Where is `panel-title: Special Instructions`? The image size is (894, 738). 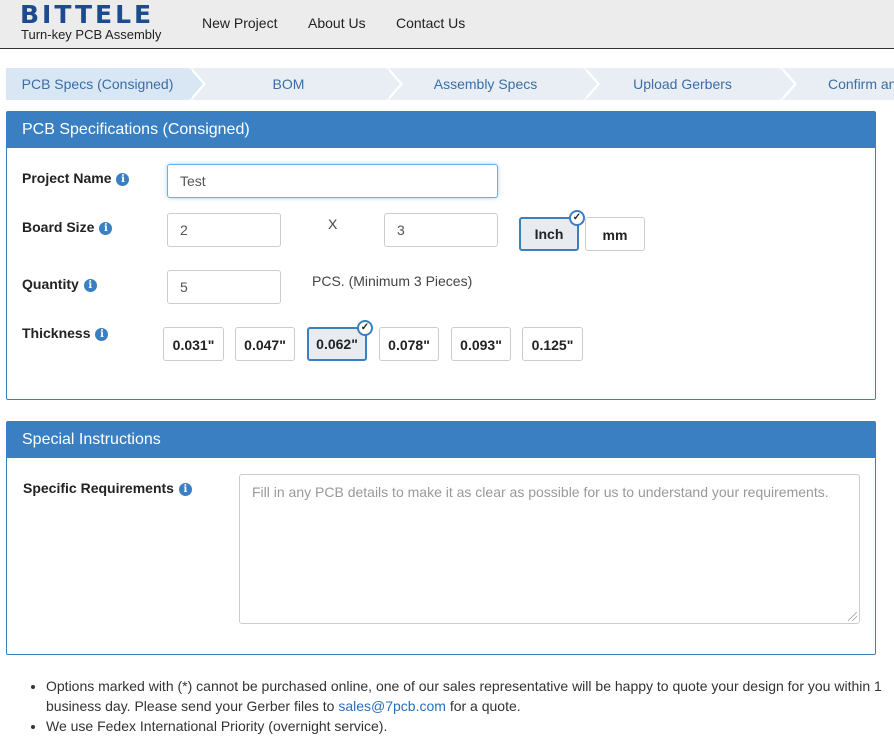 panel-title: Special Instructions is located at coordinates (441, 440).